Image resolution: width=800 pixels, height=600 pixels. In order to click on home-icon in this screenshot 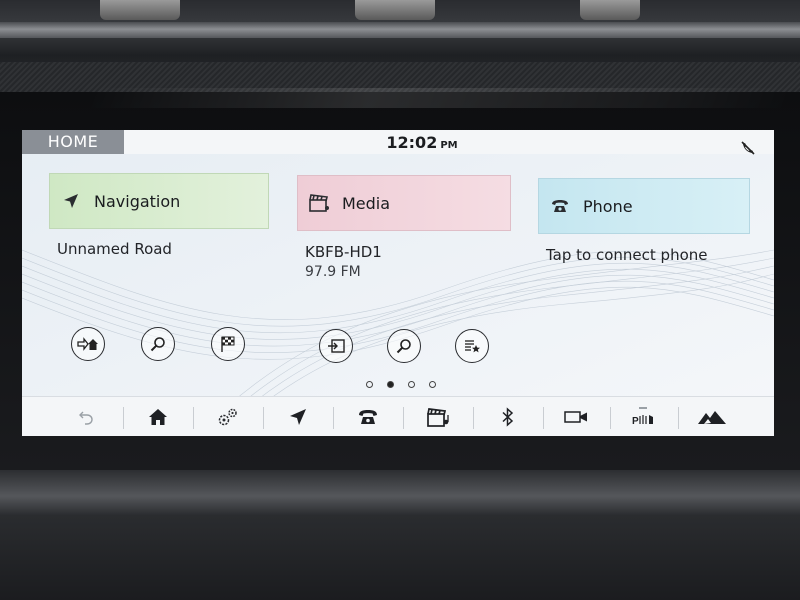, I will do `click(158, 417)`.